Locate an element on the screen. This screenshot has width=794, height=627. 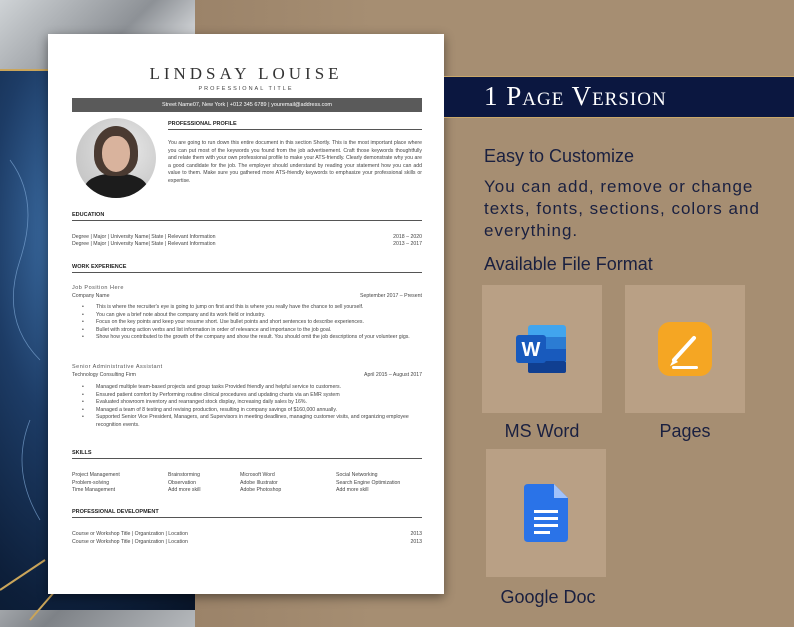
job-company-row: Company Name September 2017 – Present is located at coordinates (247, 296).